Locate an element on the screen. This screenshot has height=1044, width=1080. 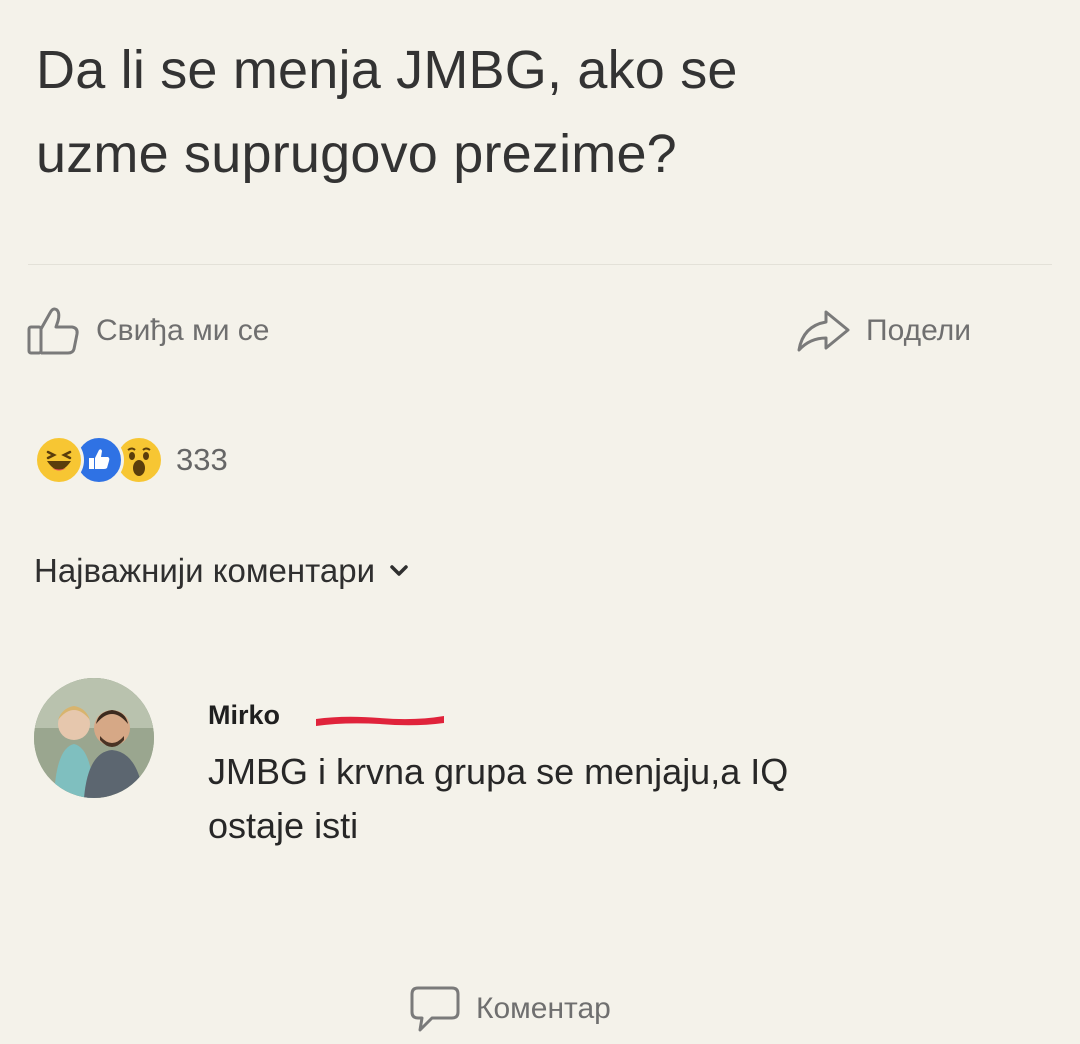
comment-bubble-icon is located at coordinates (435, 1009).